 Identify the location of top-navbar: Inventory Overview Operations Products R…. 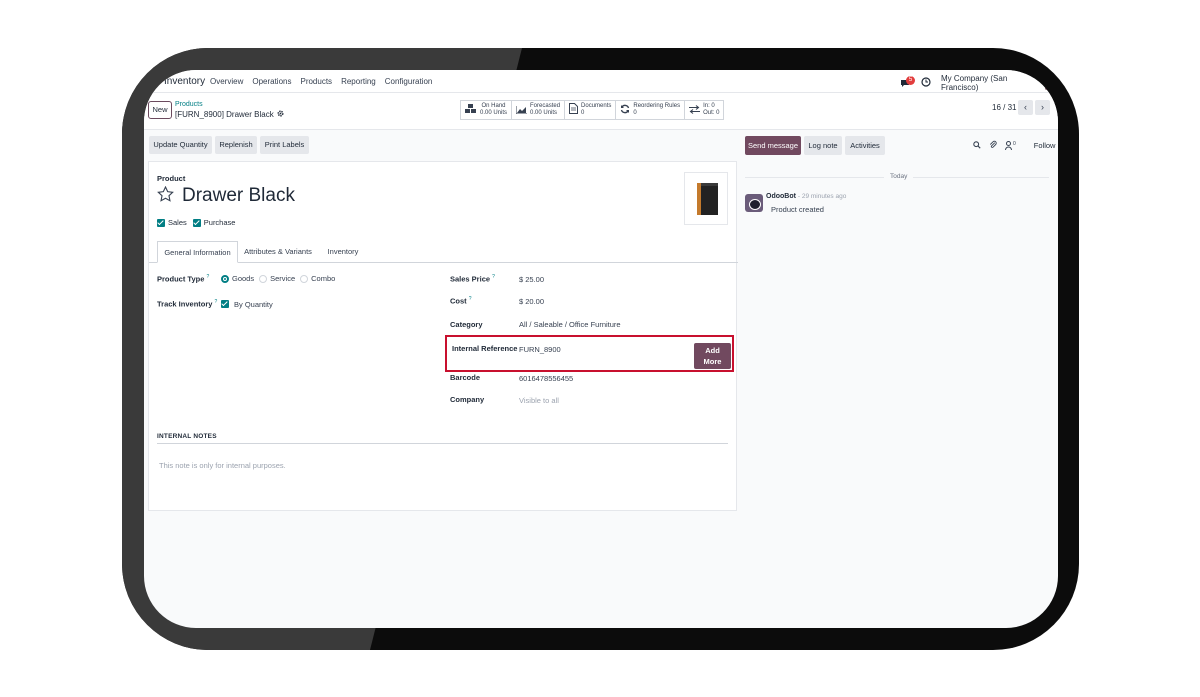
(601, 81).